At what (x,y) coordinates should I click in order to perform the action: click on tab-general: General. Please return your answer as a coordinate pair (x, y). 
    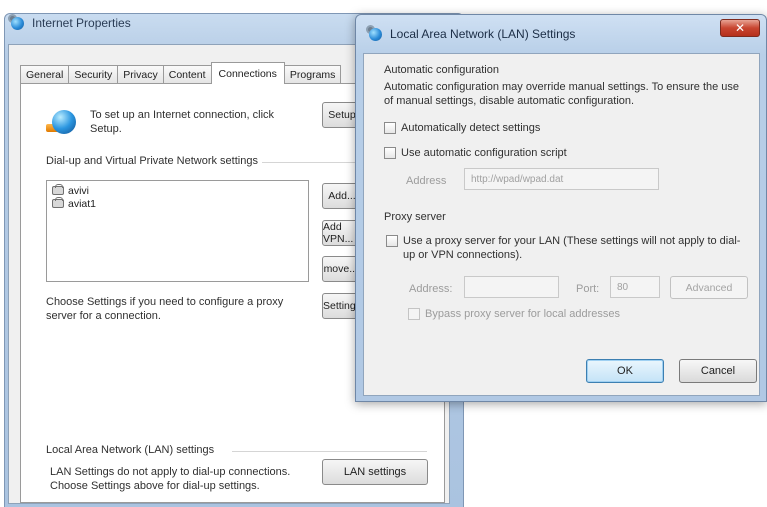
    Looking at the image, I should click on (45, 74).